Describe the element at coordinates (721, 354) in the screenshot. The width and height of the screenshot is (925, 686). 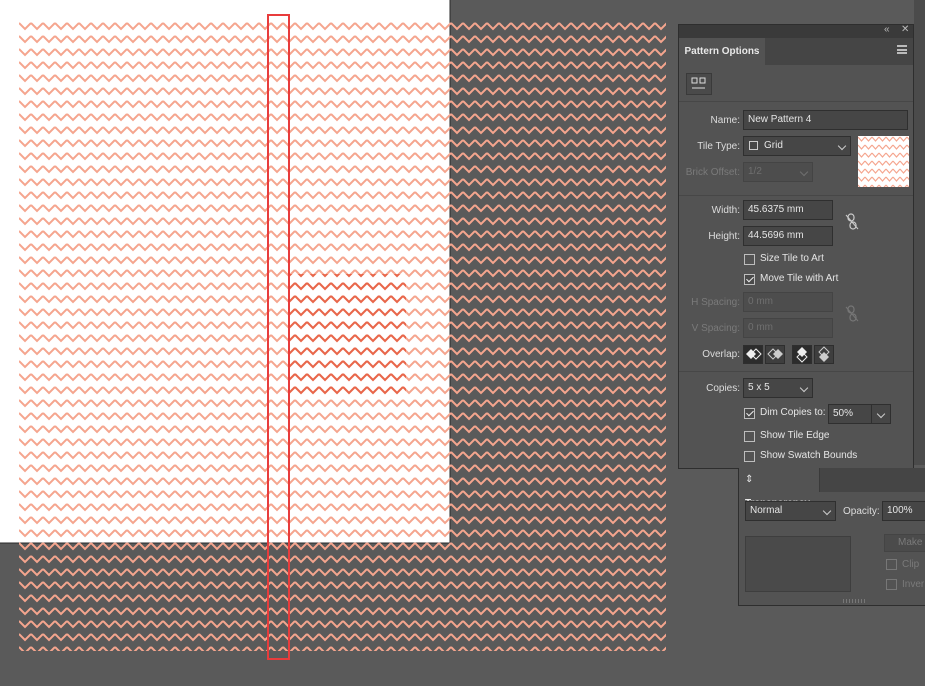
I see `overlap-label: Overlap:` at that location.